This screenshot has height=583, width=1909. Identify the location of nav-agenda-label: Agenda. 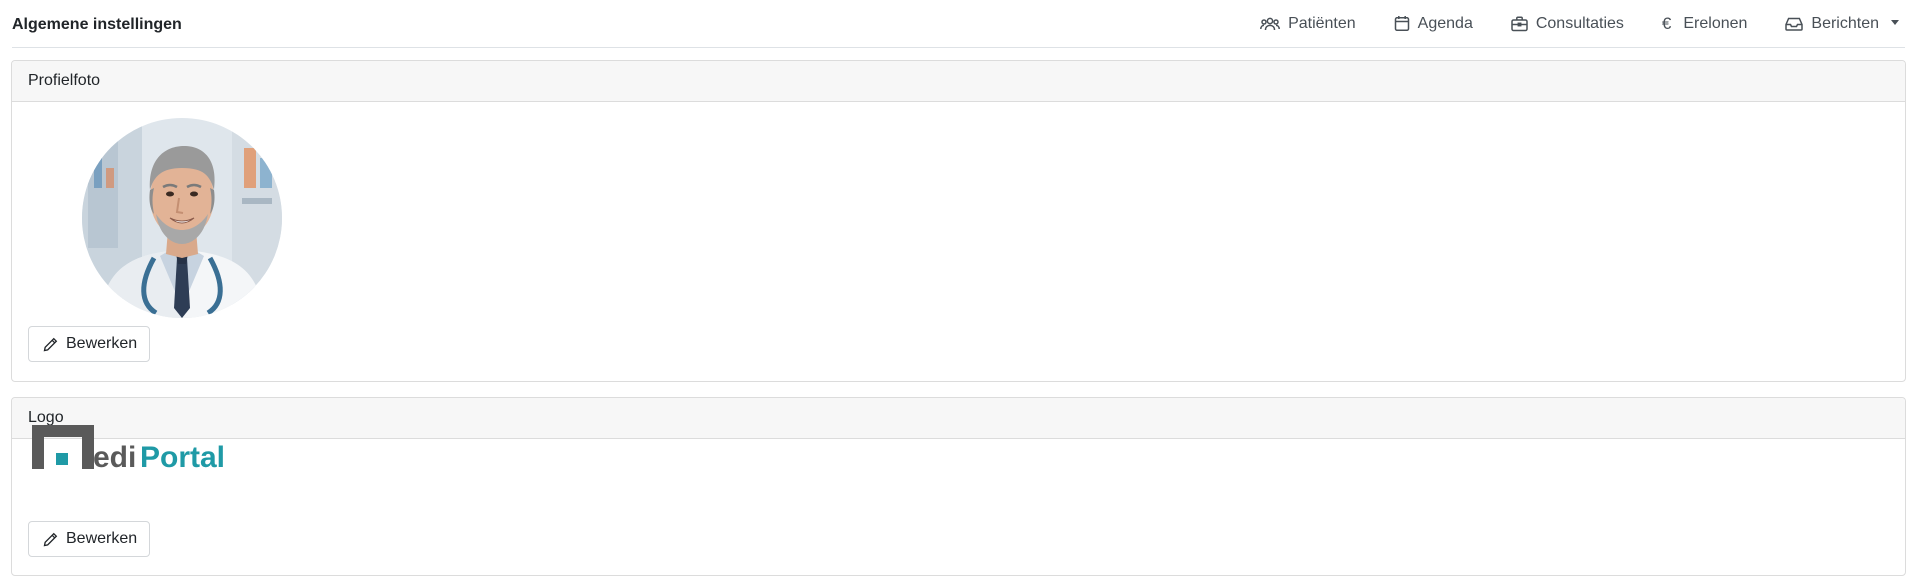
(1445, 23).